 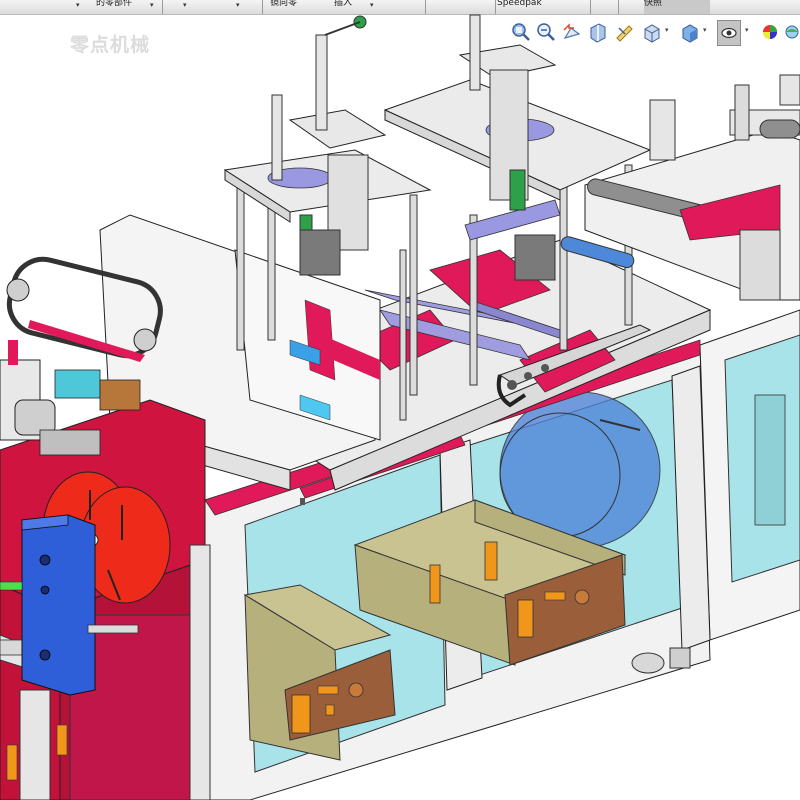 What do you see at coordinates (110, 45) in the screenshot?
I see `watermark-text: 零点机械` at bounding box center [110, 45].